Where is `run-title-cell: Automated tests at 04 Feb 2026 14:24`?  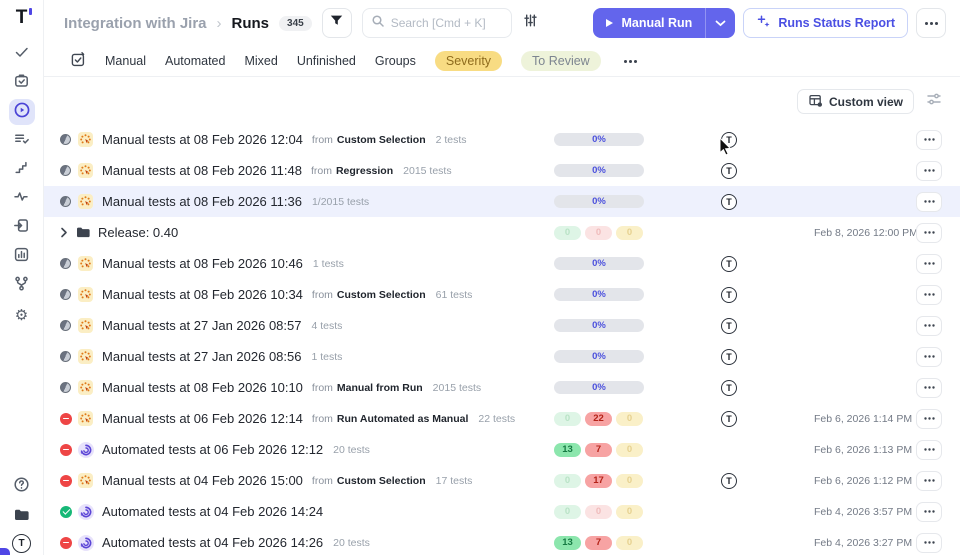
run-title-cell: Automated tests at 04 Feb 2026 14:24 is located at coordinates (328, 511).